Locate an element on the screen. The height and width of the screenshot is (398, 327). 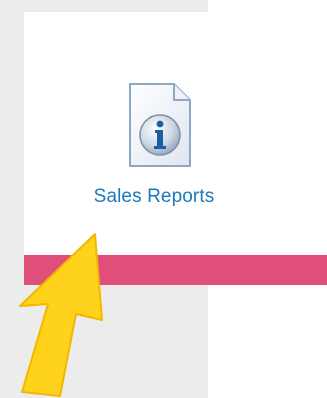
info-document-icon is located at coordinates (160, 125).